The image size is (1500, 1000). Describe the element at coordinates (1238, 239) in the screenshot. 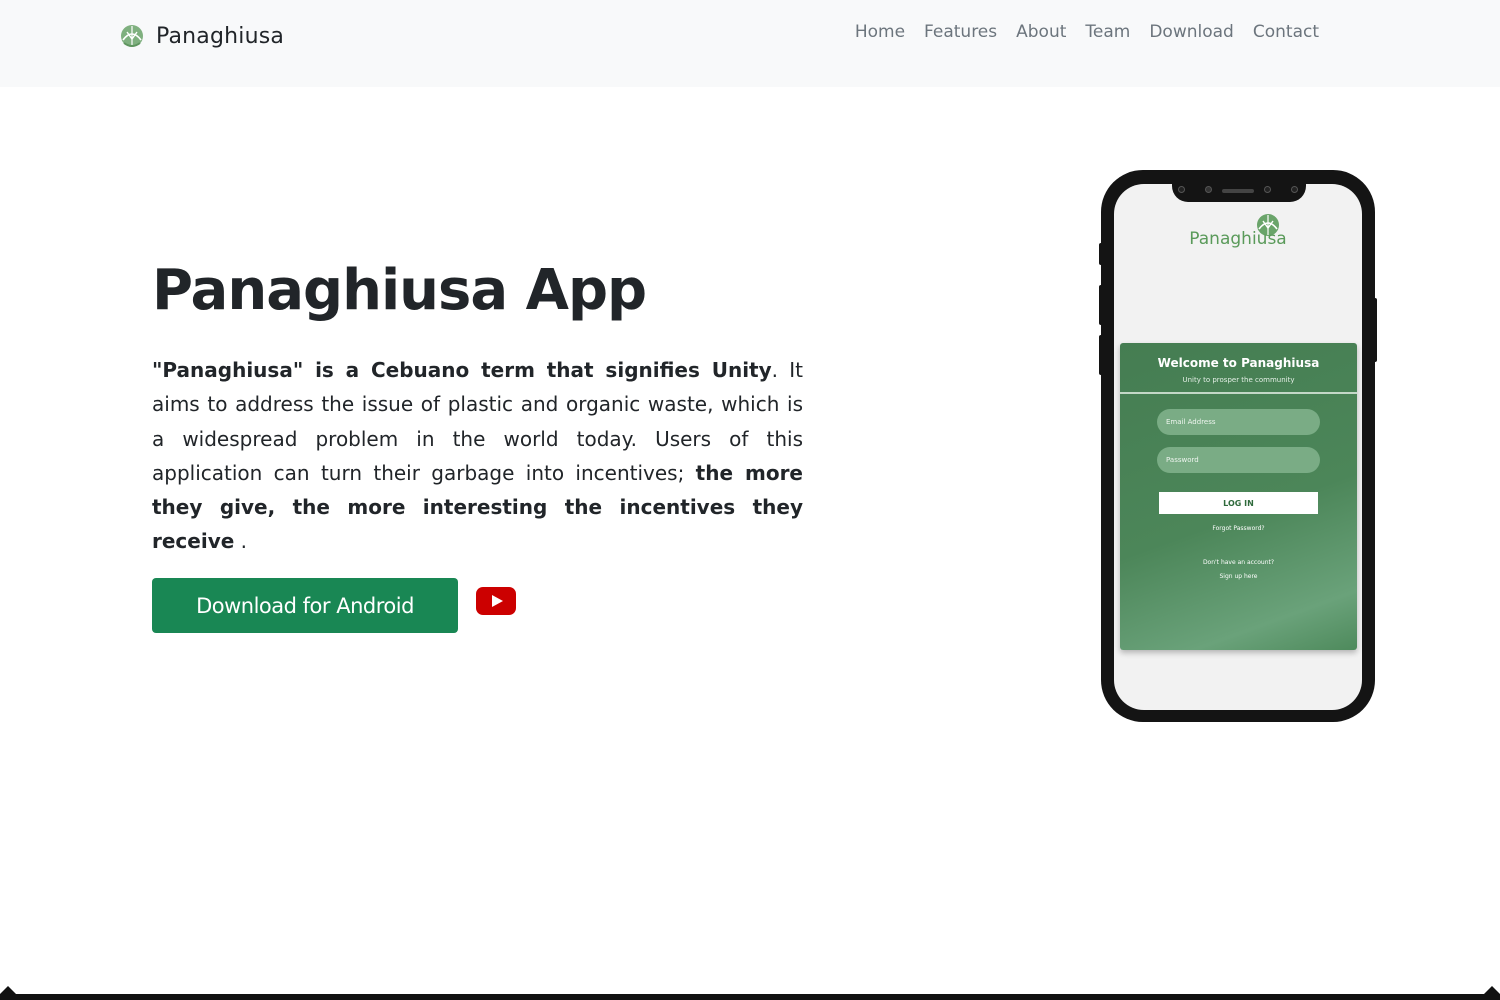

I see `app-name: Panaghiusa` at that location.